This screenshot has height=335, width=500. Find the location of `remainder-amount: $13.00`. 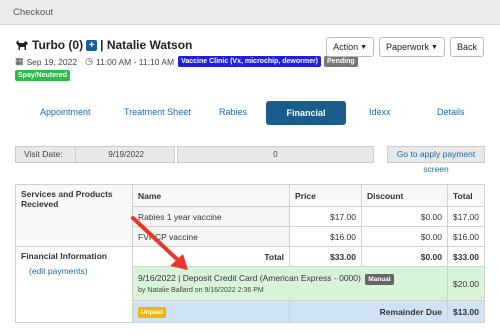

remainder-amount: $13.00 is located at coordinates (466, 311).